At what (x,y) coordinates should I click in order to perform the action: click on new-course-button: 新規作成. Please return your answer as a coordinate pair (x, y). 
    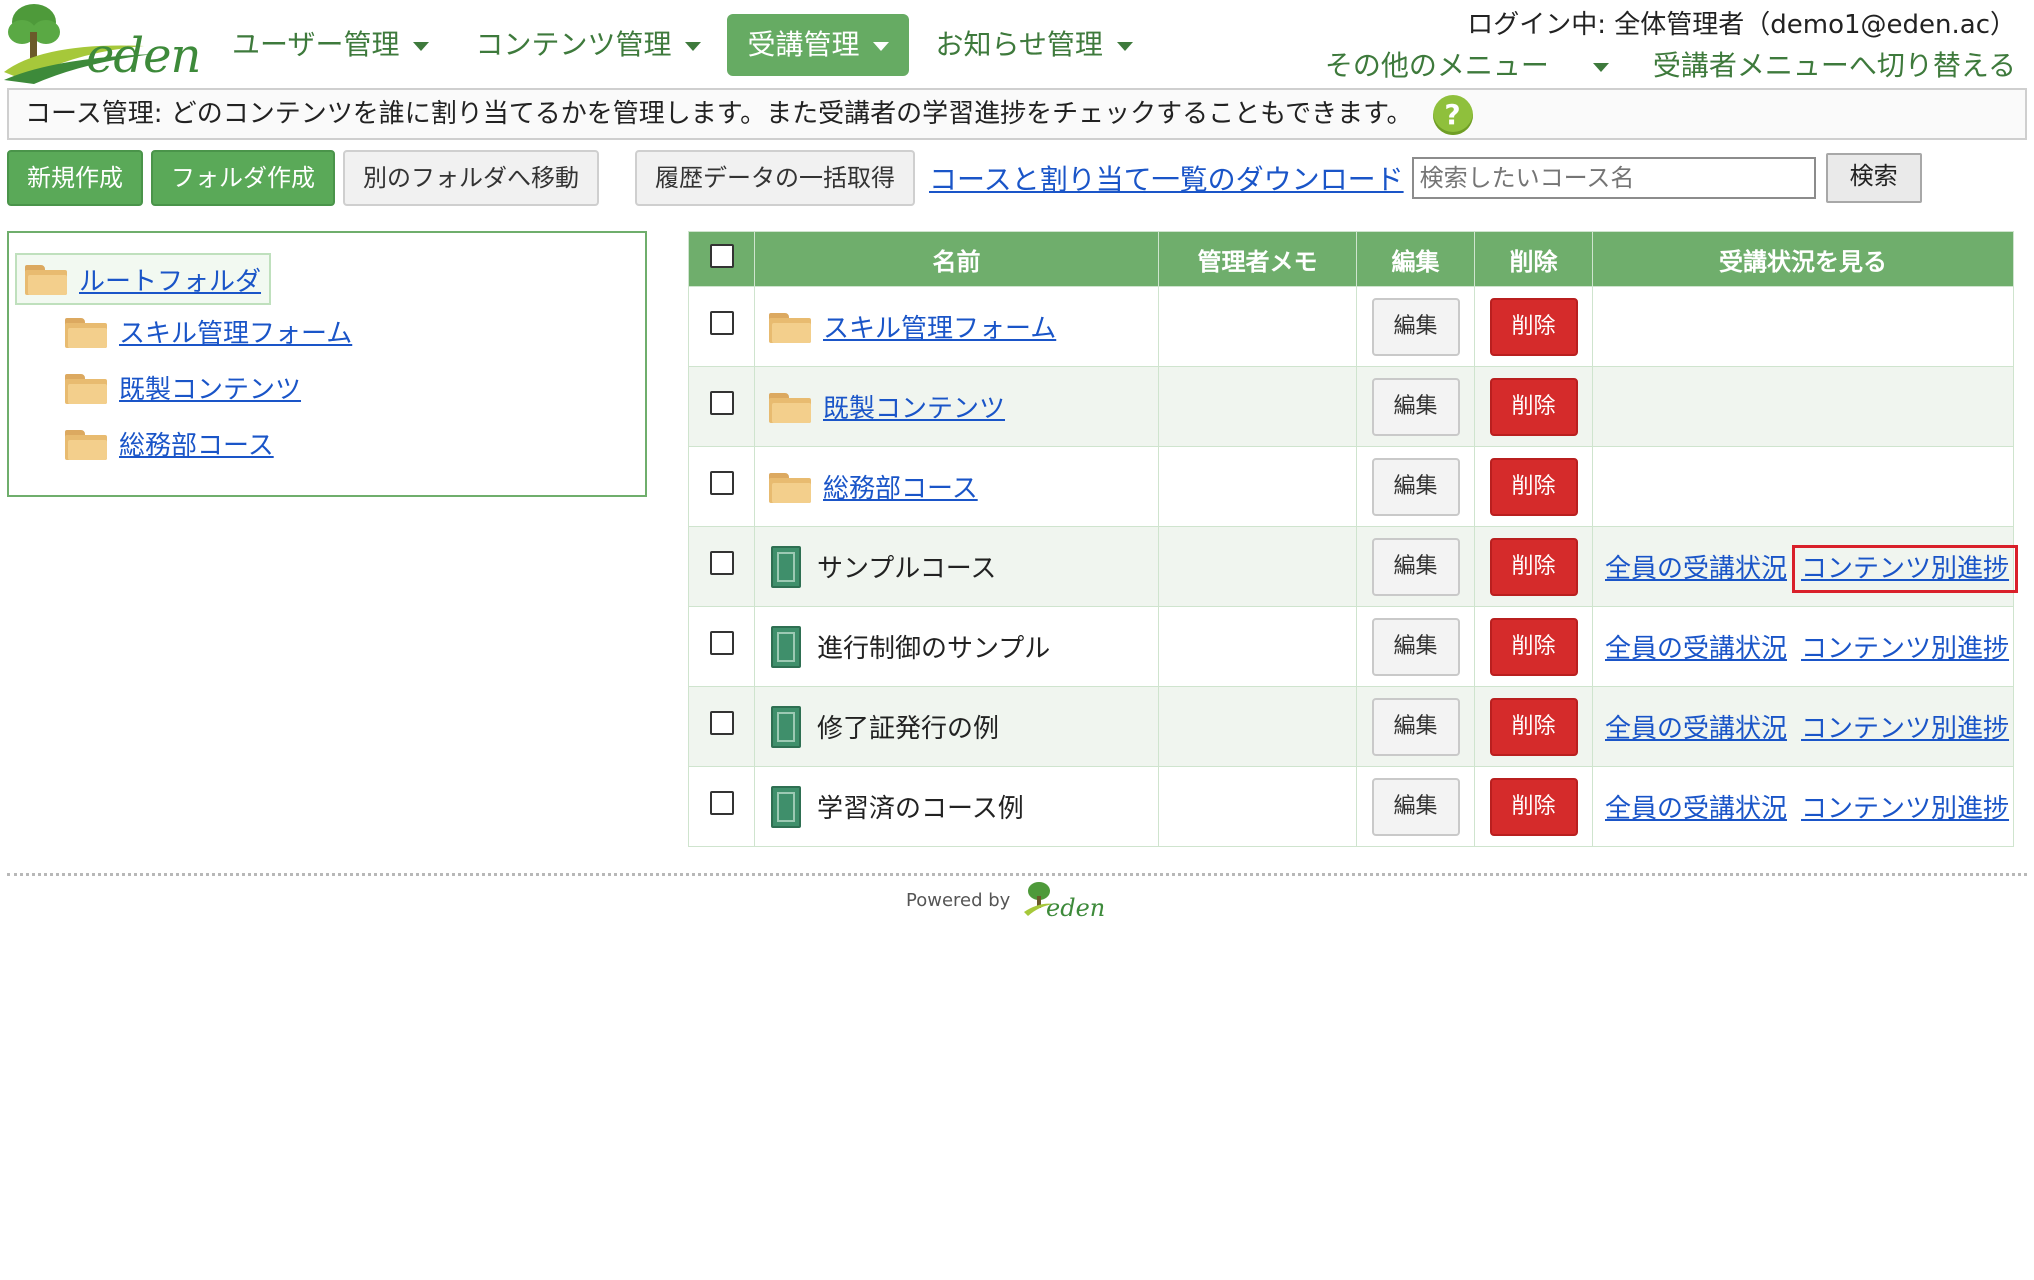
    Looking at the image, I should click on (75, 178).